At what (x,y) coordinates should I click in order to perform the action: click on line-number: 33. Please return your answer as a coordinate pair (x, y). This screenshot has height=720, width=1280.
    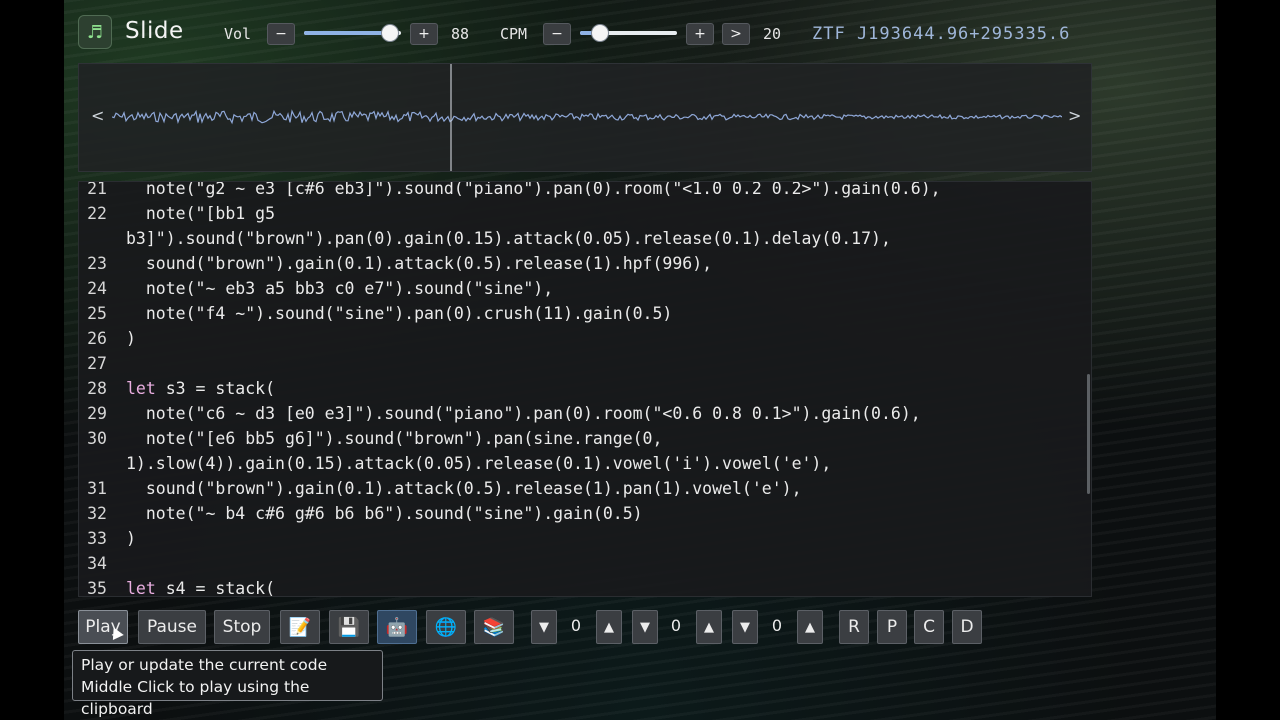
    Looking at the image, I should click on (97, 538).